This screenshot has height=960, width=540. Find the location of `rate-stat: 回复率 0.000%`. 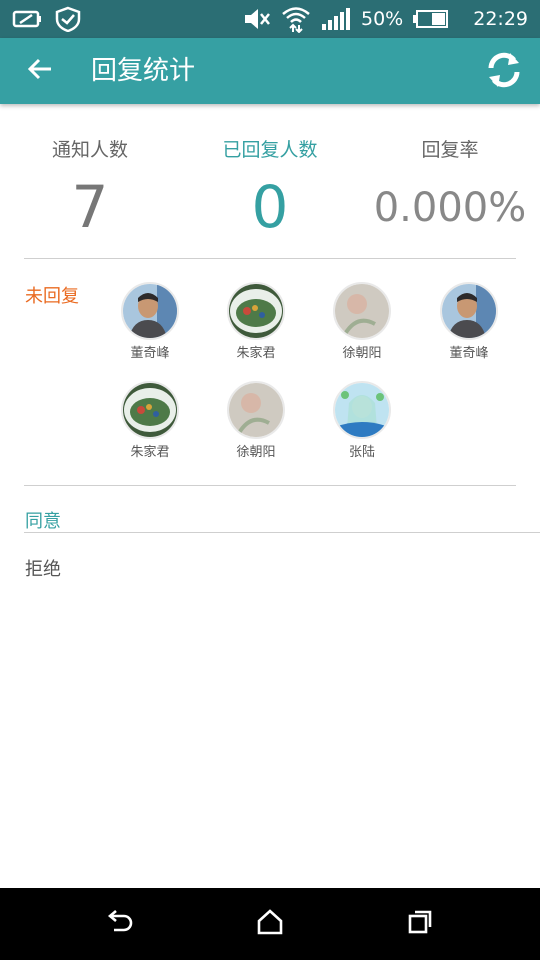

rate-stat: 回复率 0.000% is located at coordinates (450, 186).